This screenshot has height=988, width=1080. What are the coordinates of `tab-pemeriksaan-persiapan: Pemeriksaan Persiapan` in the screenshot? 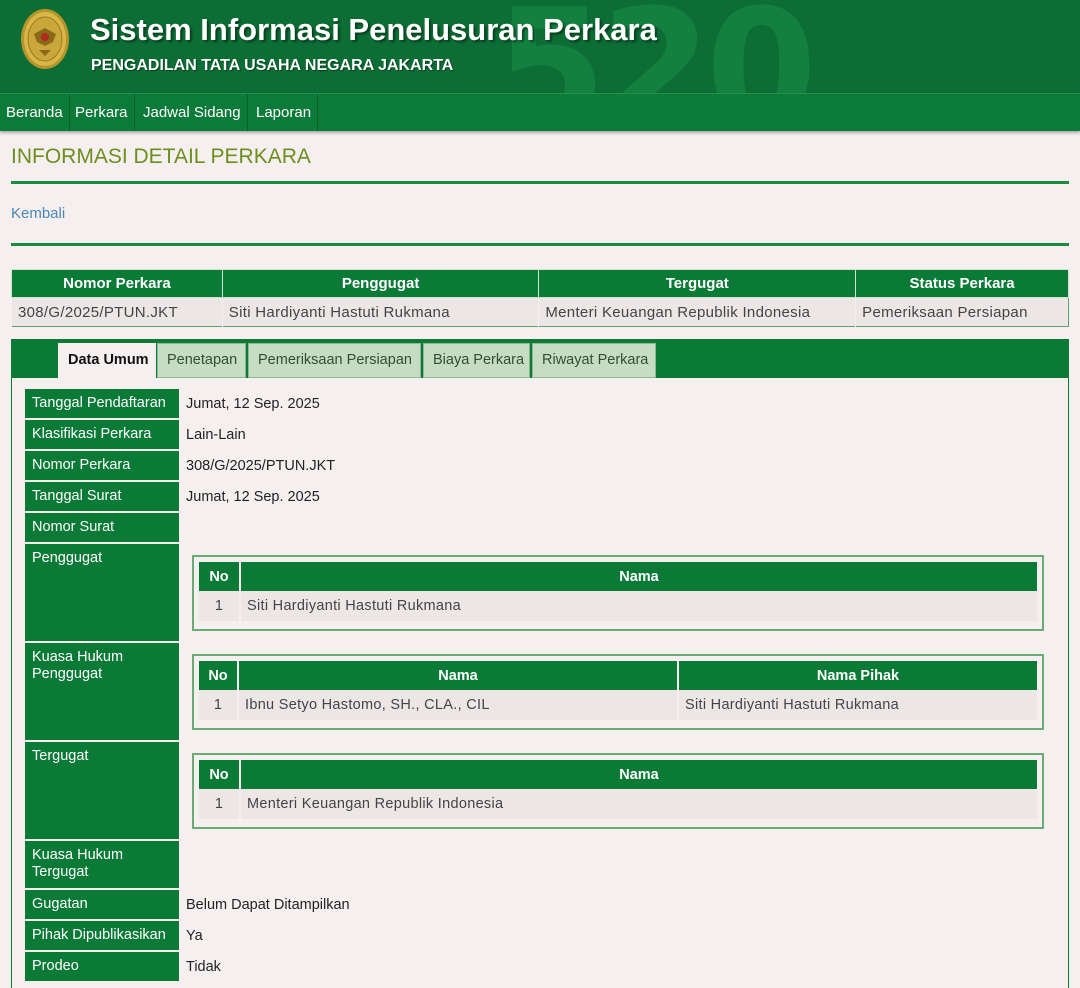 It's located at (334, 360).